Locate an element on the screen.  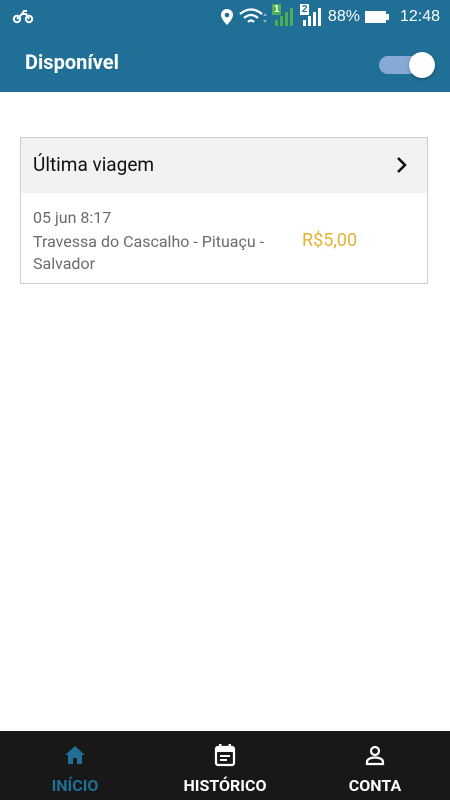
last-trip-header: Última viagem is located at coordinates (224, 165).